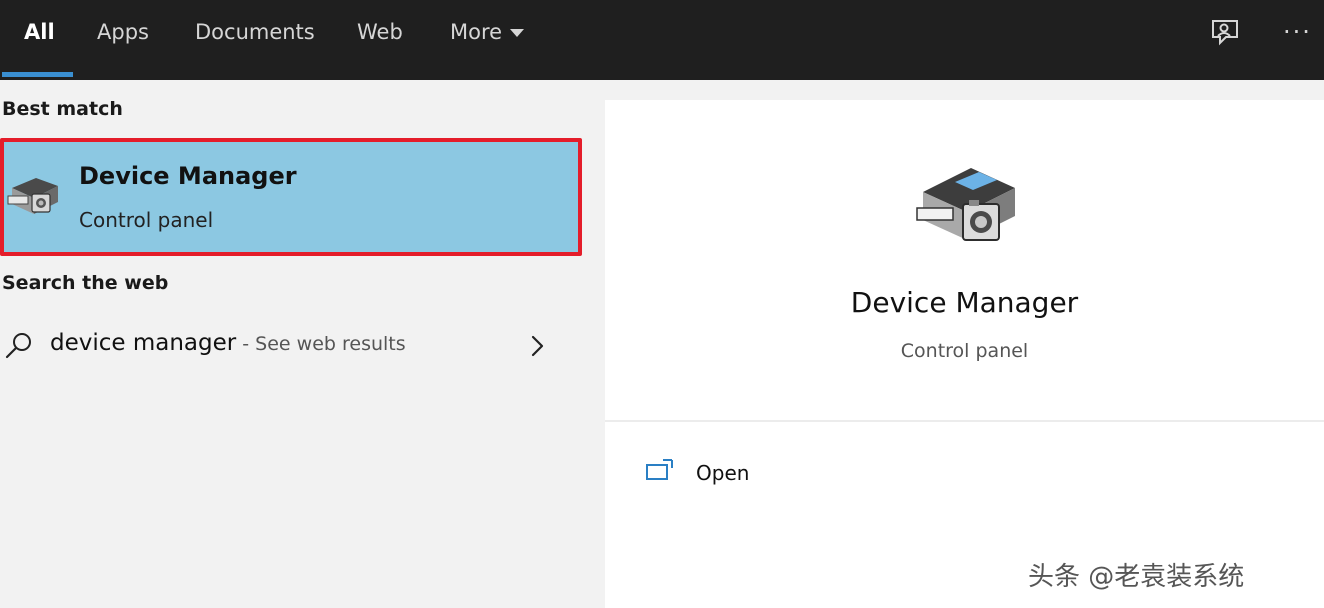 The height and width of the screenshot is (608, 1324). I want to click on preview-title: Device Manager, so click(964, 302).